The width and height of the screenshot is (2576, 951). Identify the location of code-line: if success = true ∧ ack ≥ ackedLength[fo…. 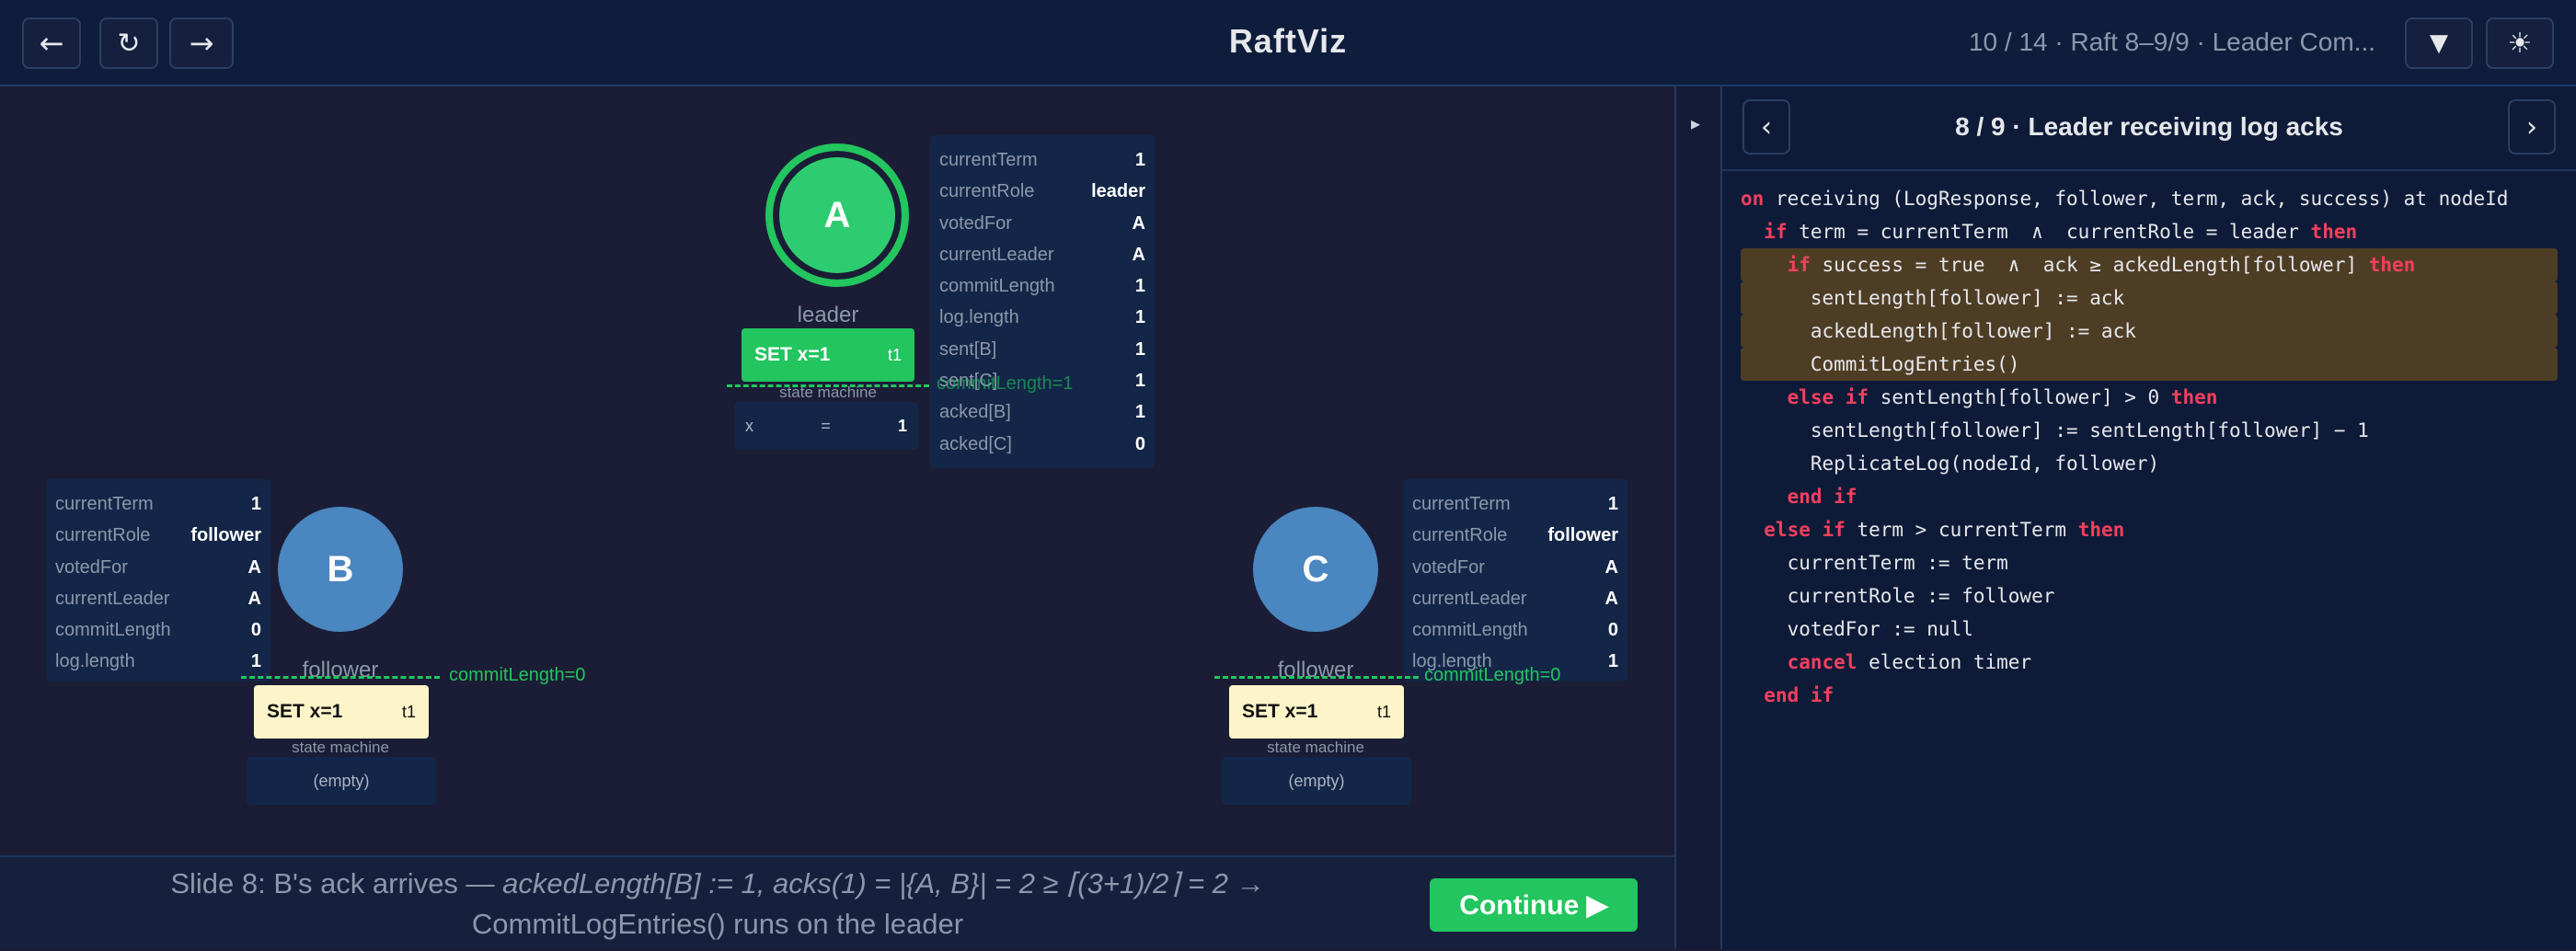
(2149, 264).